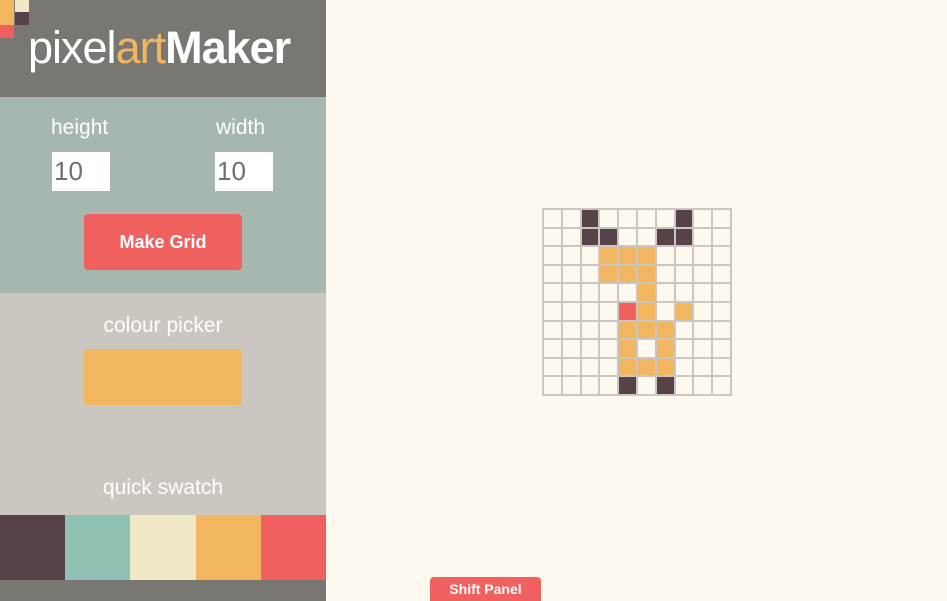 Image resolution: width=947 pixels, height=601 pixels. I want to click on shift-panel-button: Shift Panel, so click(485, 589).